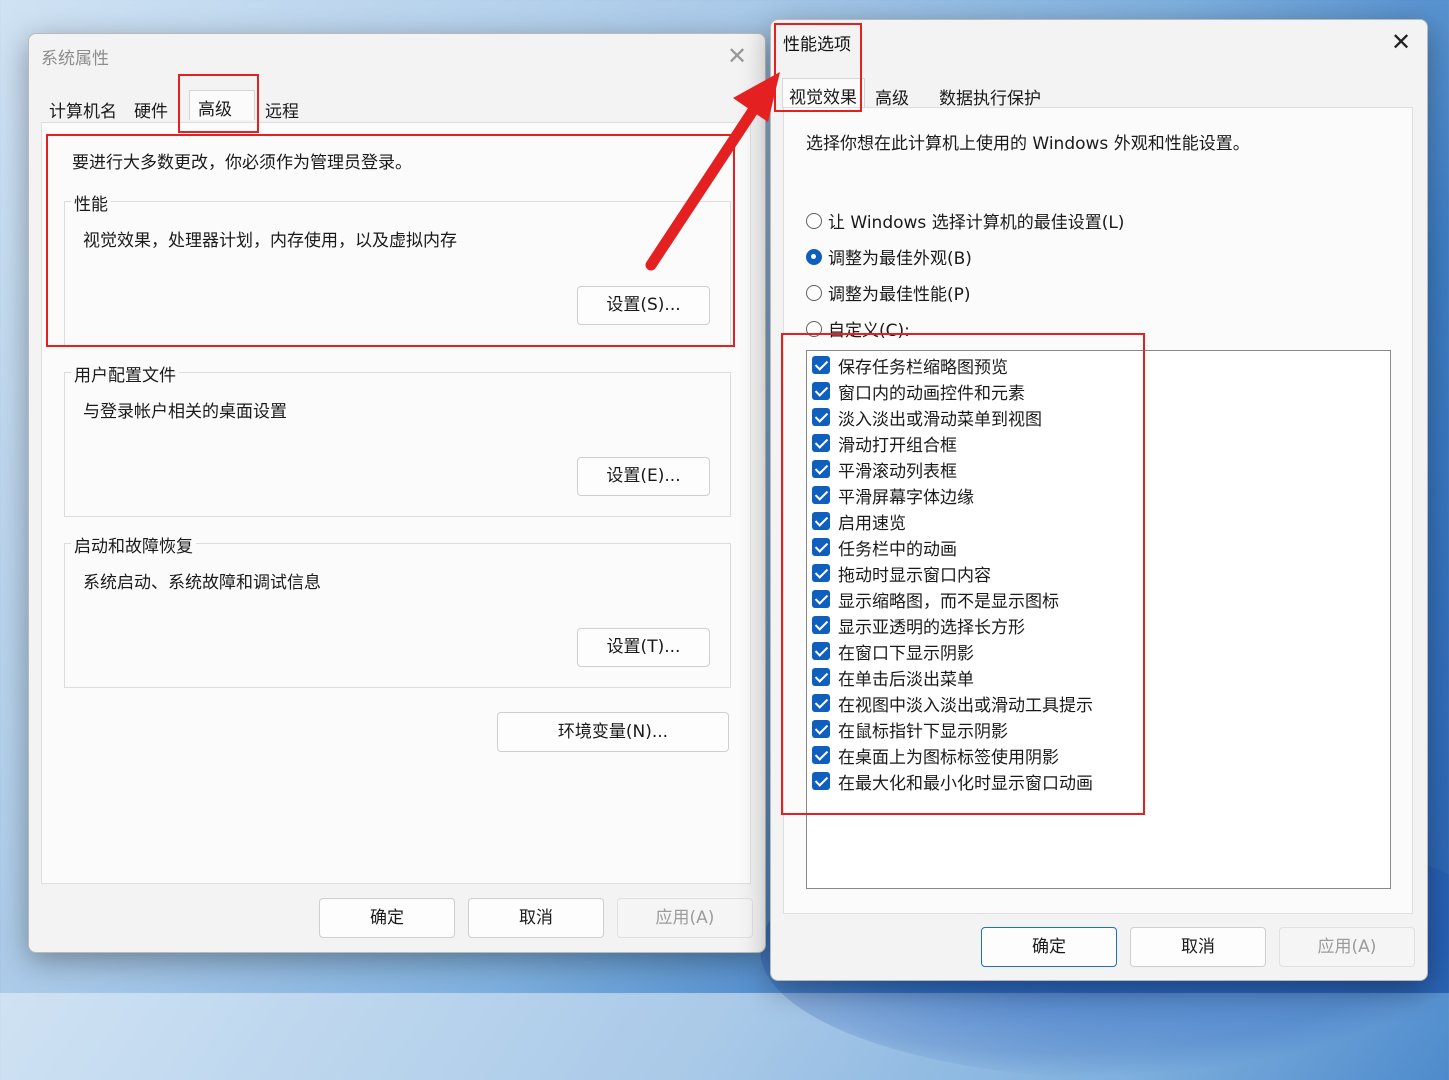  What do you see at coordinates (872, 523) in the screenshot?
I see `option-label: 启用速览` at bounding box center [872, 523].